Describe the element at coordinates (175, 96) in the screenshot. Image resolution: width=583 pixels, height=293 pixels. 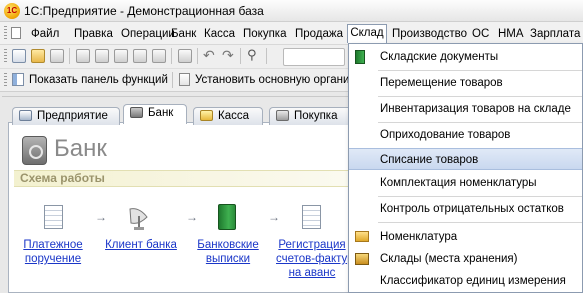
I see `divider` at that location.